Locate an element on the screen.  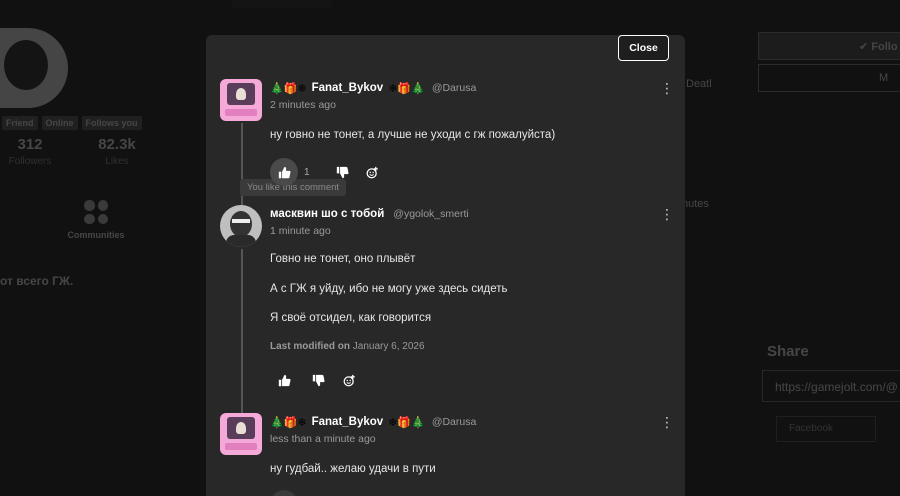
followers-stat: 312 Followers is located at coordinates (30, 151).